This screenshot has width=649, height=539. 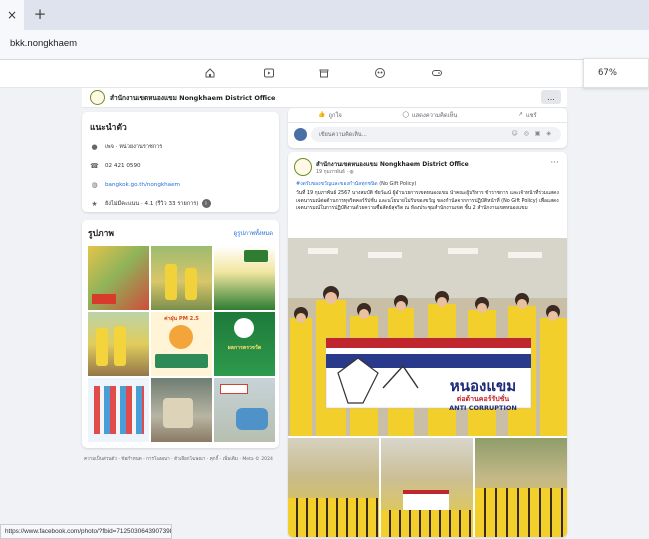 I want to click on post-sub-photos, so click(x=427, y=487).